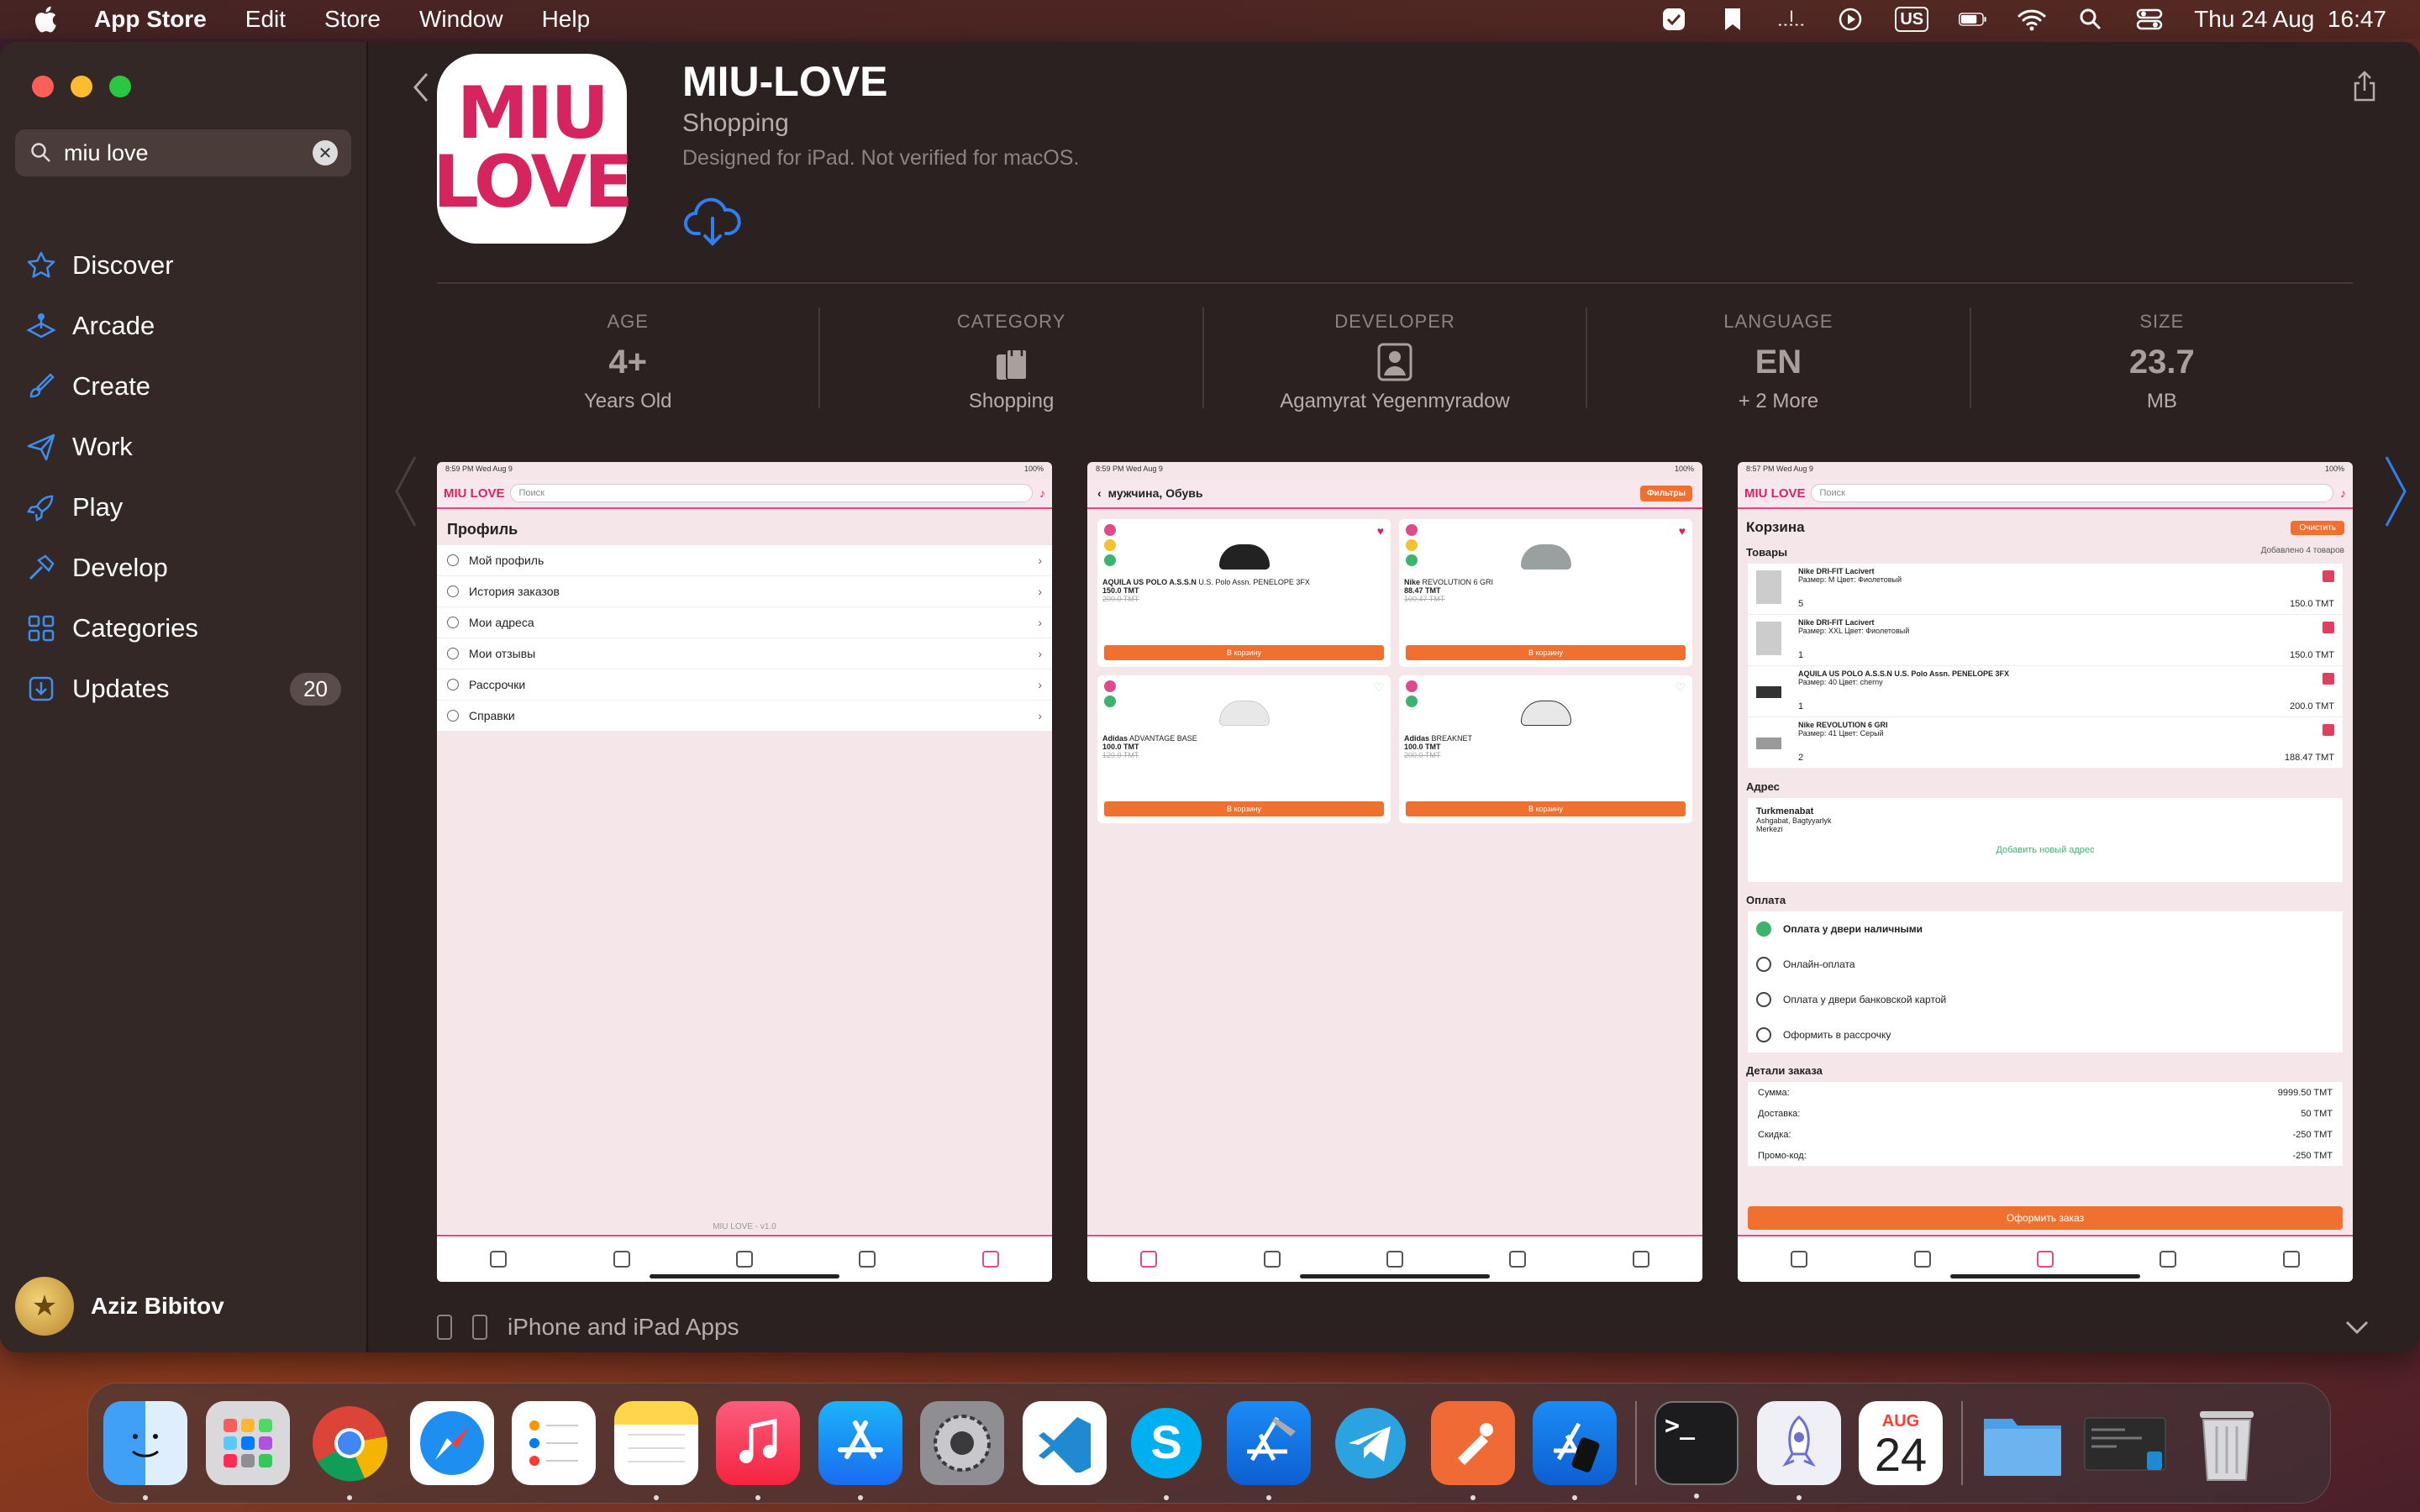  I want to click on launchpad-icon, so click(248, 1443).